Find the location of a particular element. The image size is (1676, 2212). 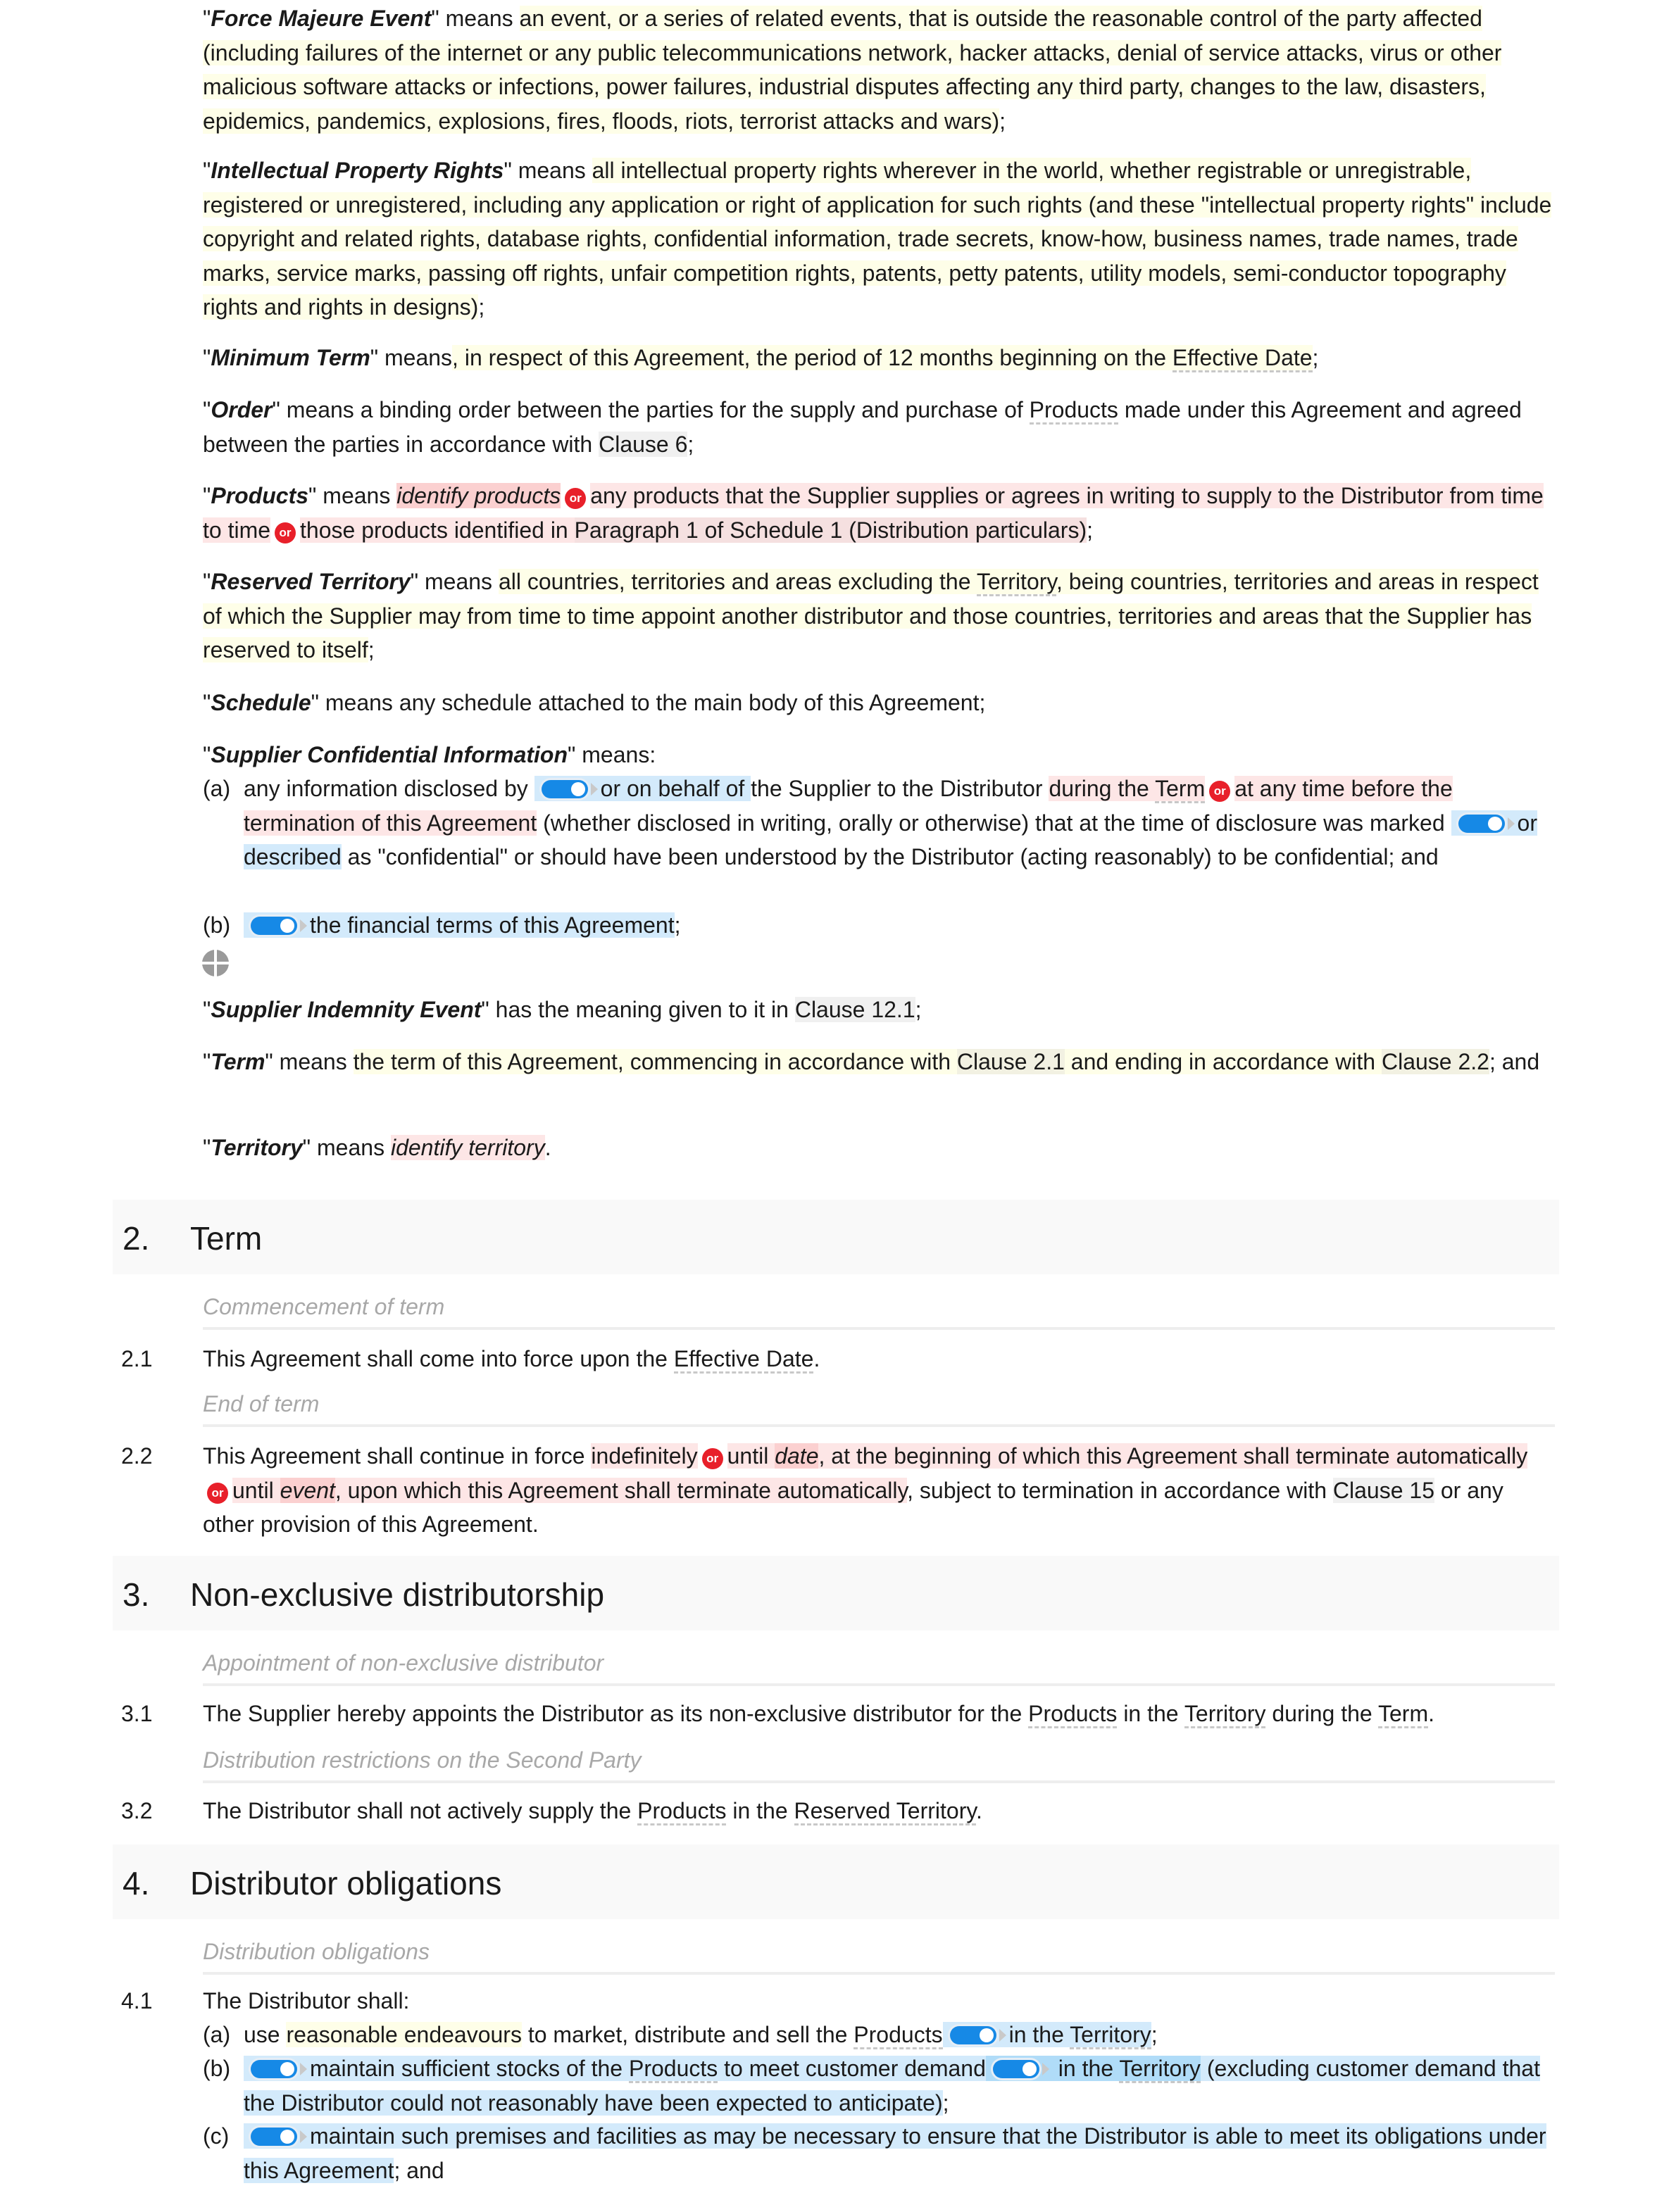

defined-term: Intellectual Property Rights is located at coordinates (358, 170).